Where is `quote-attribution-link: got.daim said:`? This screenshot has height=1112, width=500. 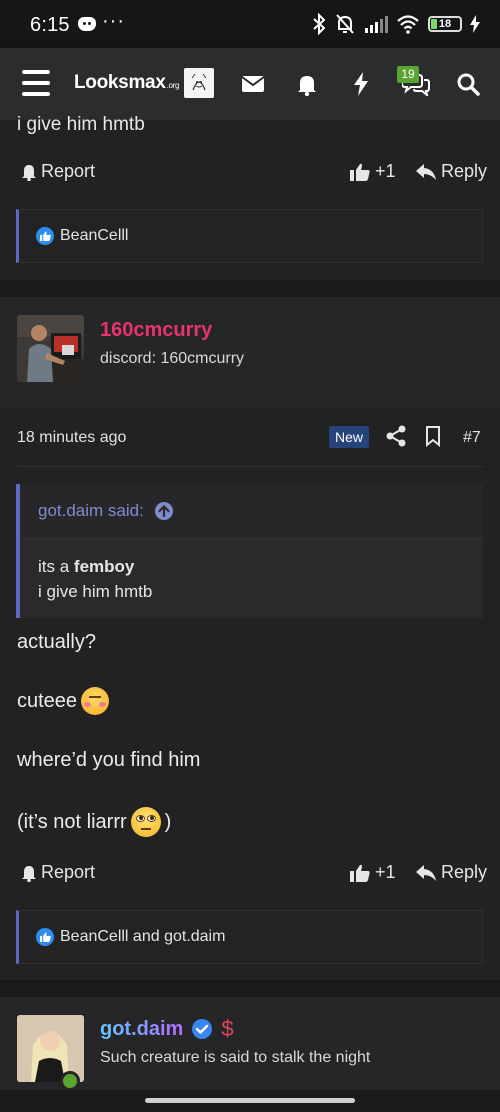
quote-attribution-link: got.daim said: is located at coordinates (106, 511).